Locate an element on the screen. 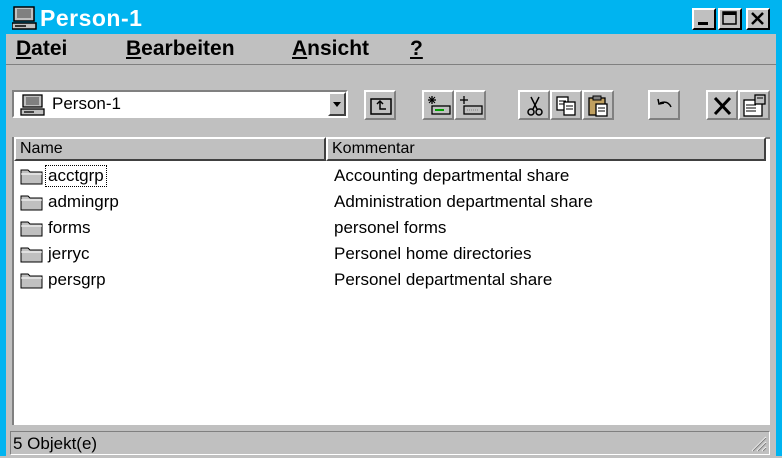 This screenshot has height=458, width=782. item-name: jerryc is located at coordinates (69, 253).